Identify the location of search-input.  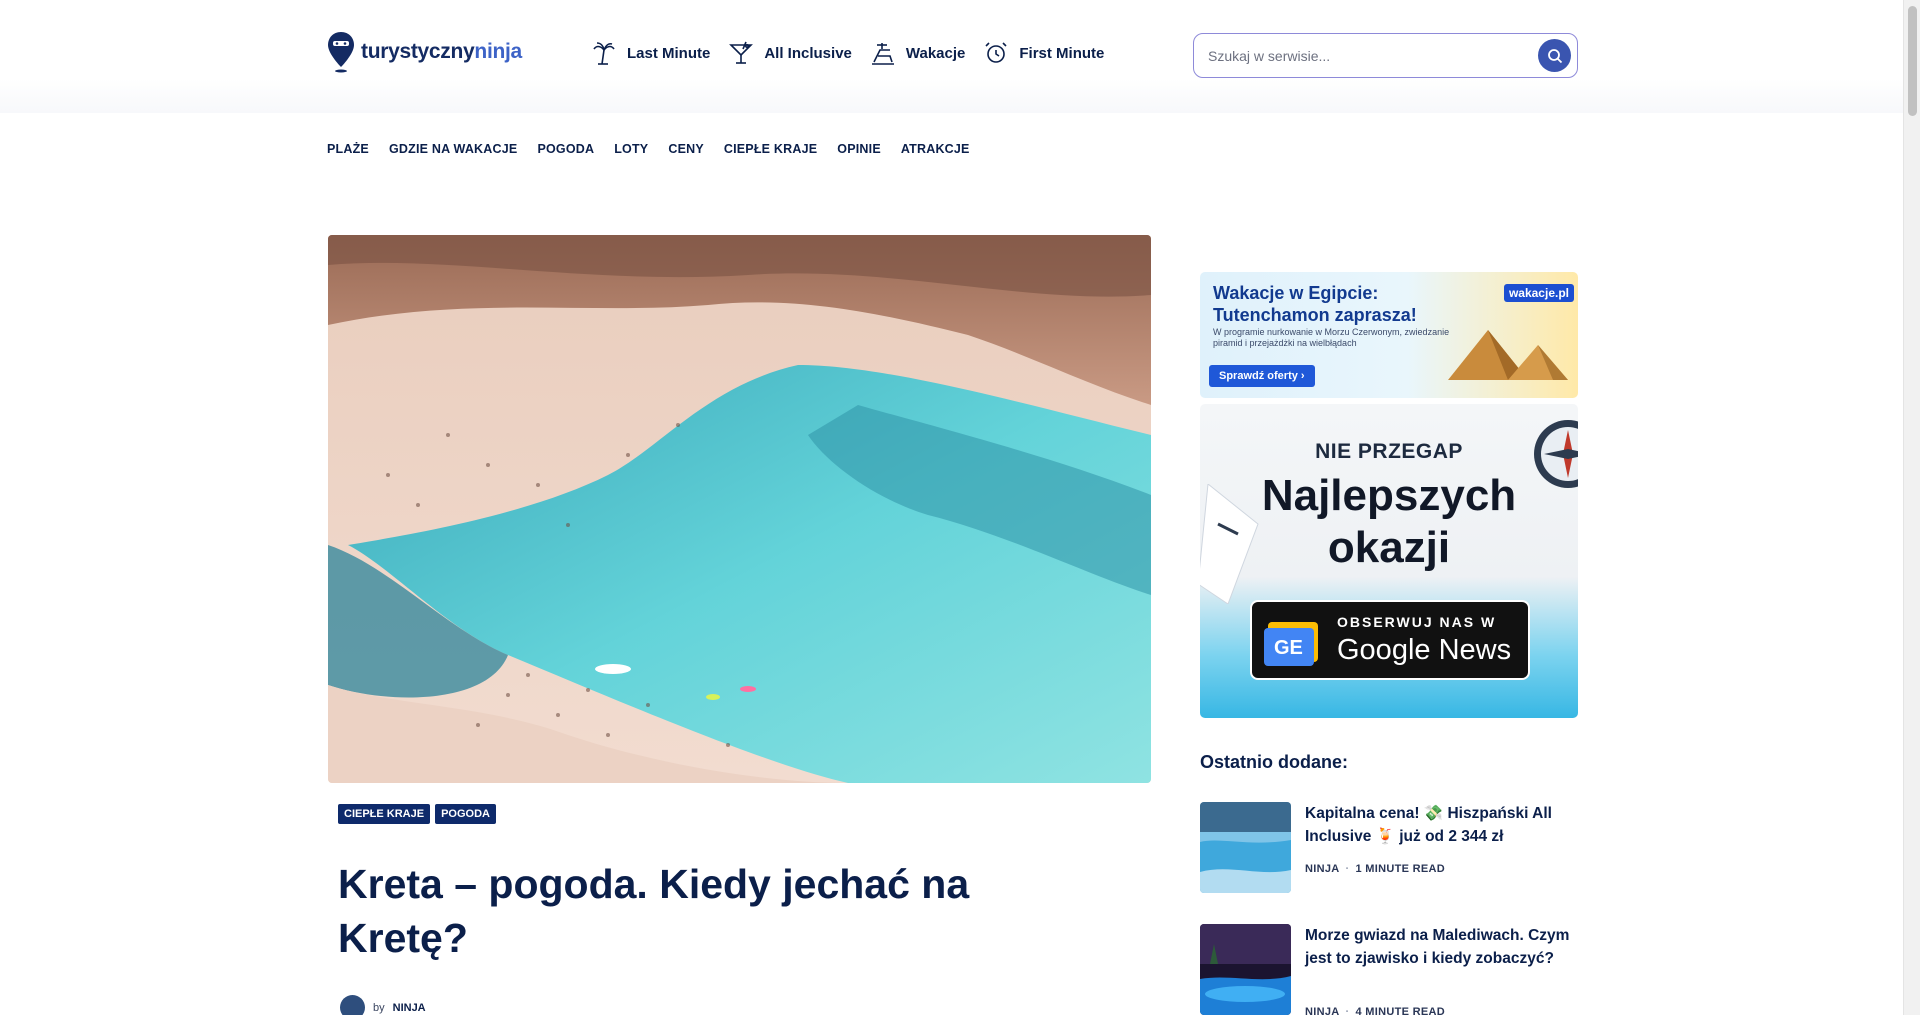
(1358, 56).